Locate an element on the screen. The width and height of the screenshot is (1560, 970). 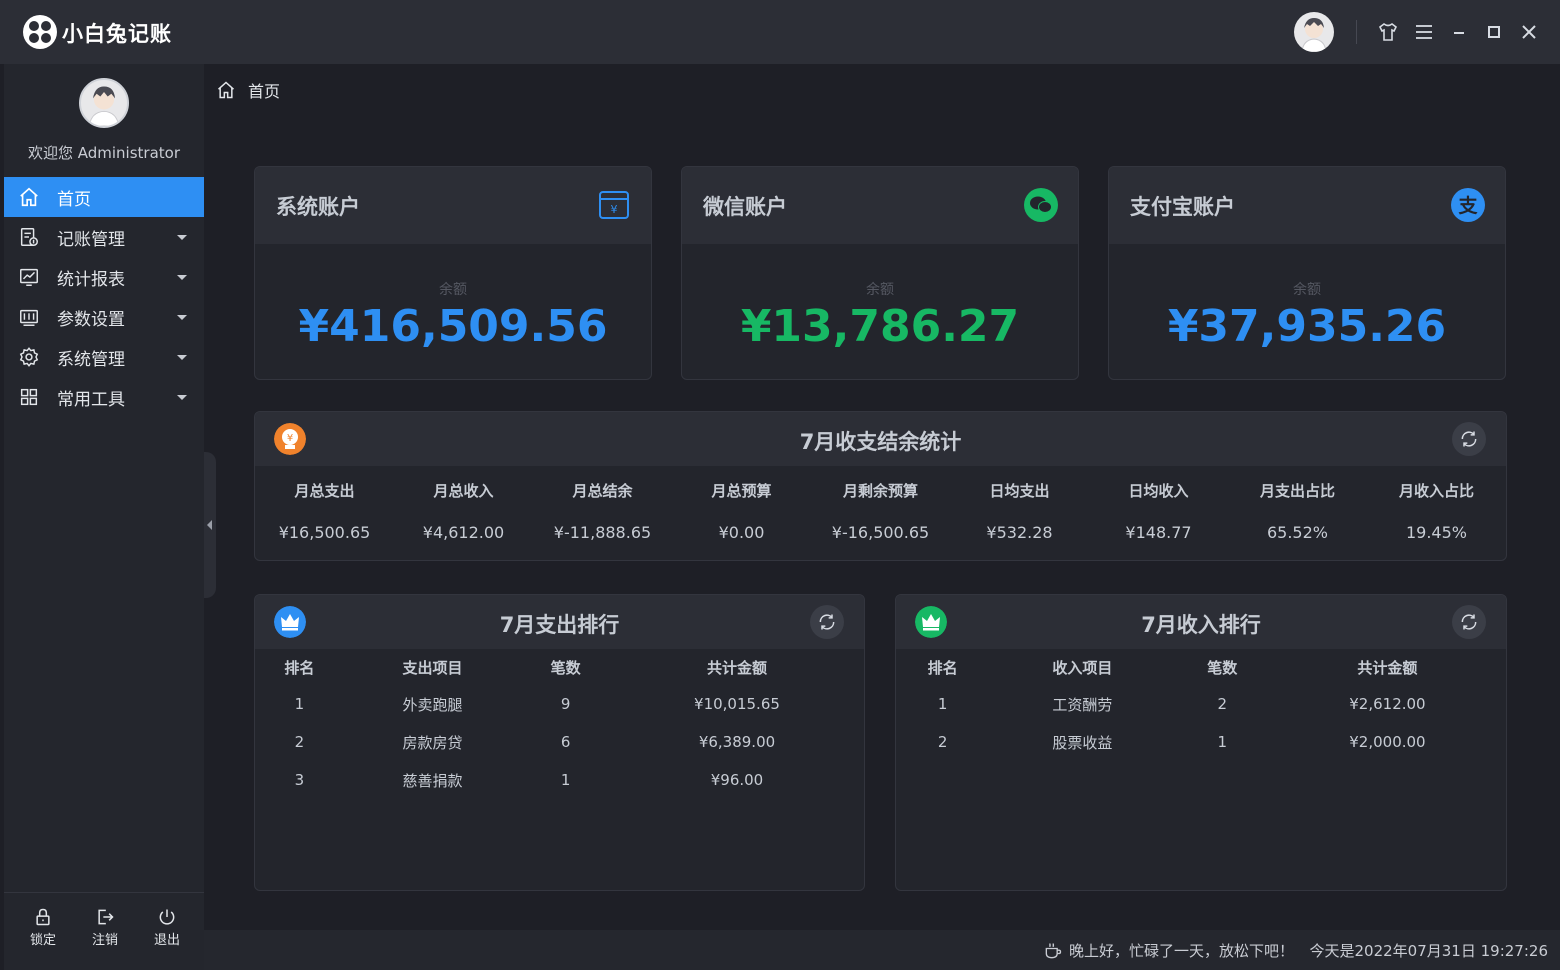
sidebar-bottom-actions: 锁定 注销 退出 is located at coordinates (104, 931).